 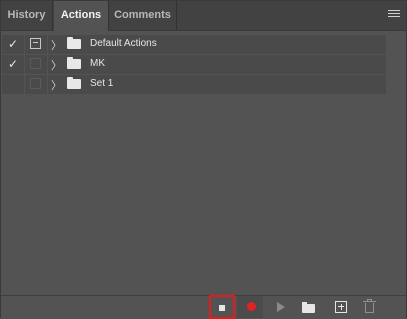 What do you see at coordinates (394, 15) in the screenshot?
I see `panel-menu-icon` at bounding box center [394, 15].